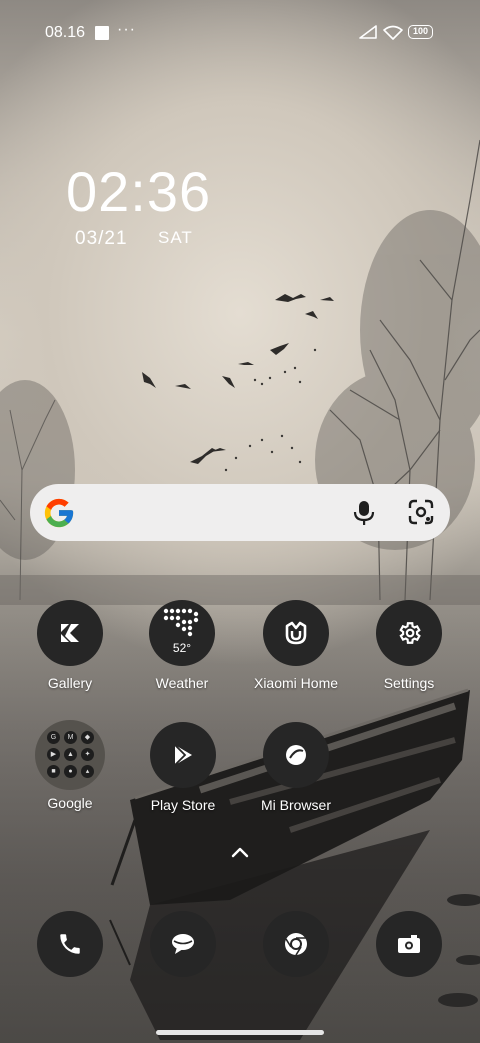  I want to click on google-lens-icon, so click(421, 512).